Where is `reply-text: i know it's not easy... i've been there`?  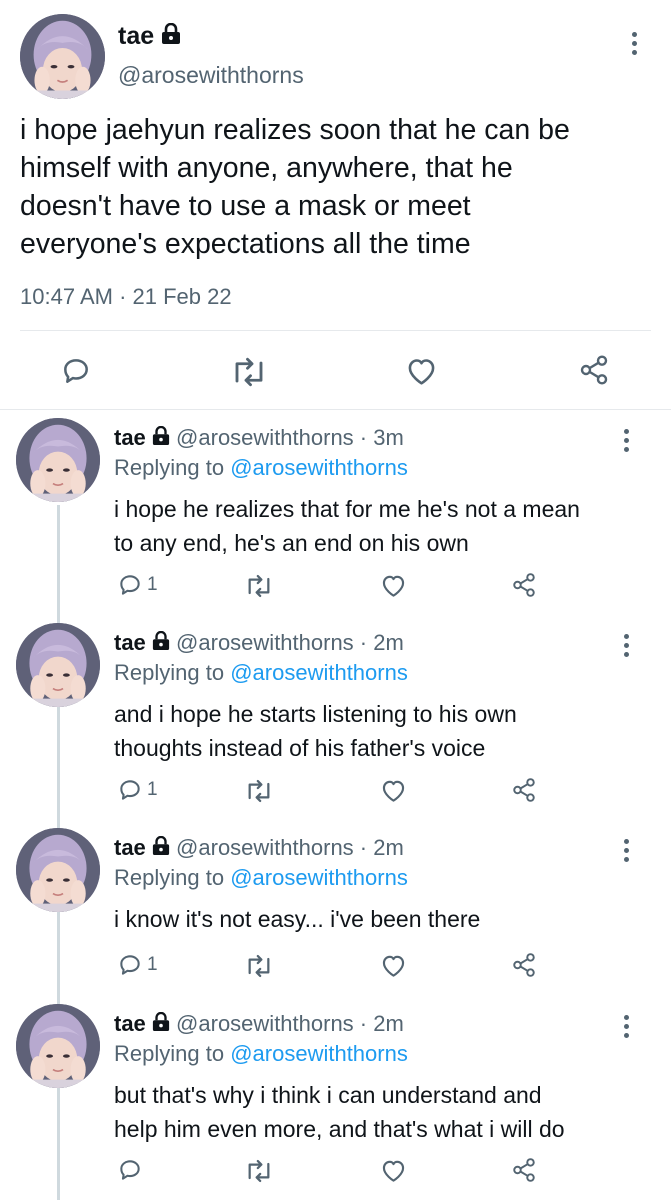
reply-text: i know it's not easy... i've been there is located at coordinates (297, 919).